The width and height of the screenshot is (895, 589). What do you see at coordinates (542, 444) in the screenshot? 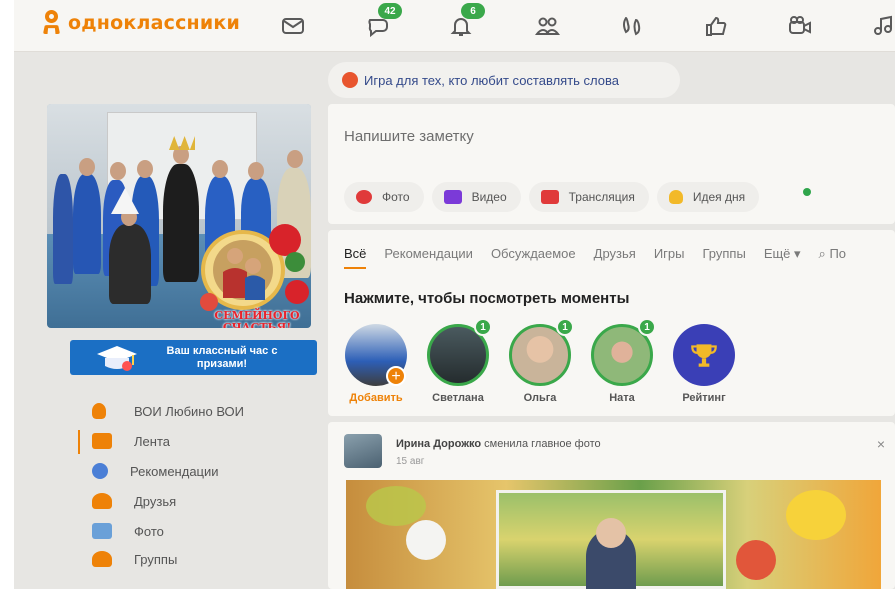
I see `post-action: сменила главное фото` at bounding box center [542, 444].